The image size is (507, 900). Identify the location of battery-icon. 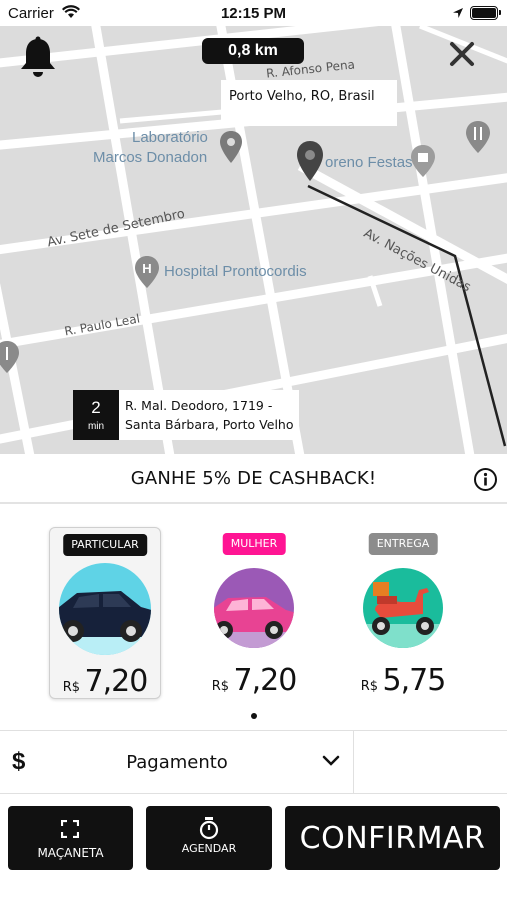
(485, 13).